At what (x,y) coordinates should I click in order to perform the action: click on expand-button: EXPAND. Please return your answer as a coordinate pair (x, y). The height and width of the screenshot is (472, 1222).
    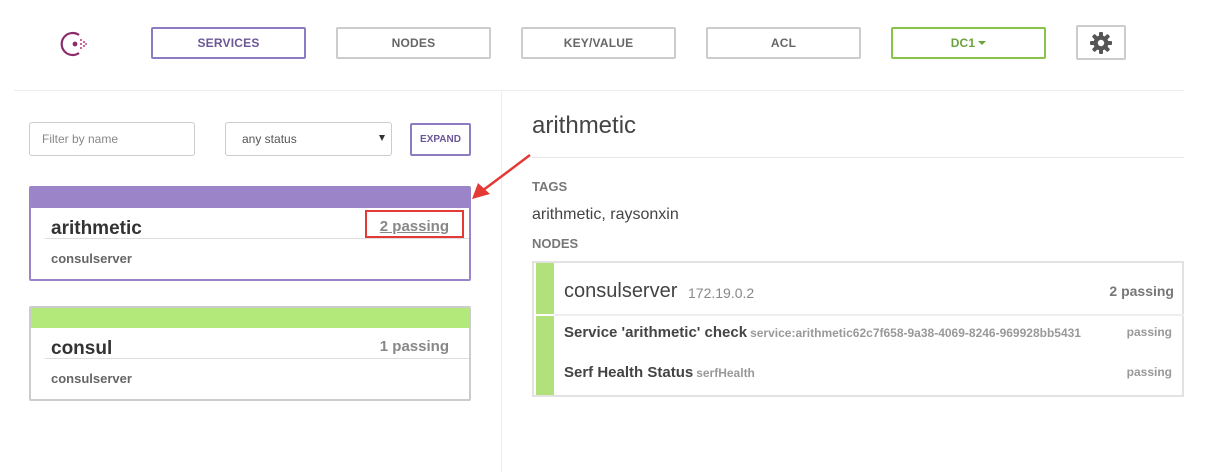
    Looking at the image, I should click on (440, 139).